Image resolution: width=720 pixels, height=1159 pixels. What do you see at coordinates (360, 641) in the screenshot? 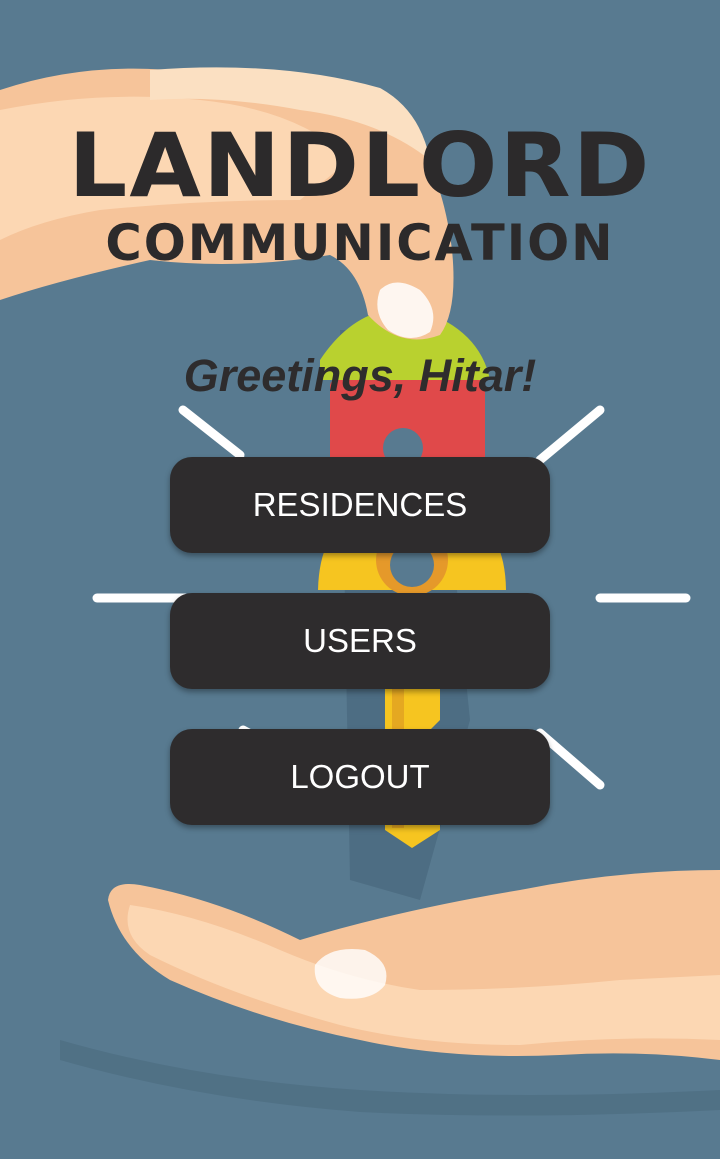
I see `users-button: USERS` at bounding box center [360, 641].